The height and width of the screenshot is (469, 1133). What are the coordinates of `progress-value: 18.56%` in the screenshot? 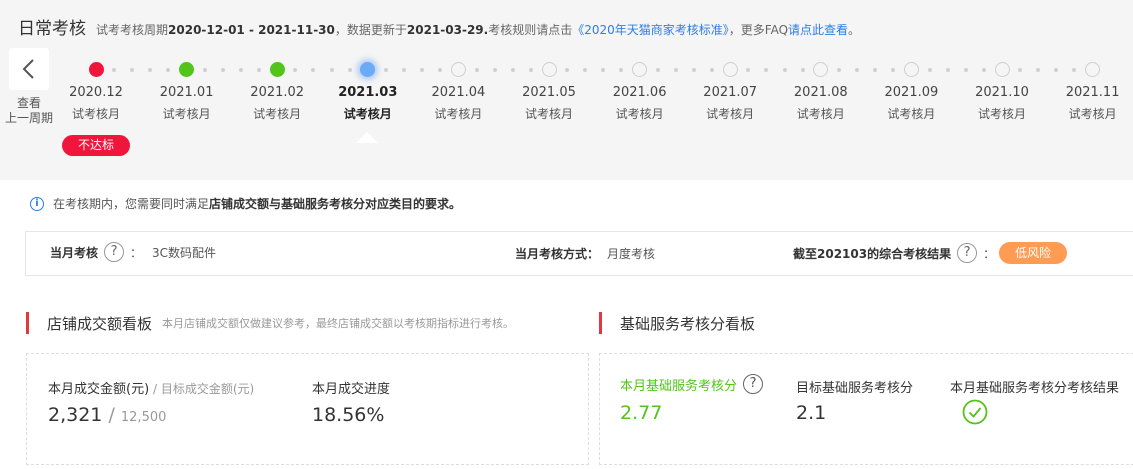 It's located at (348, 415).